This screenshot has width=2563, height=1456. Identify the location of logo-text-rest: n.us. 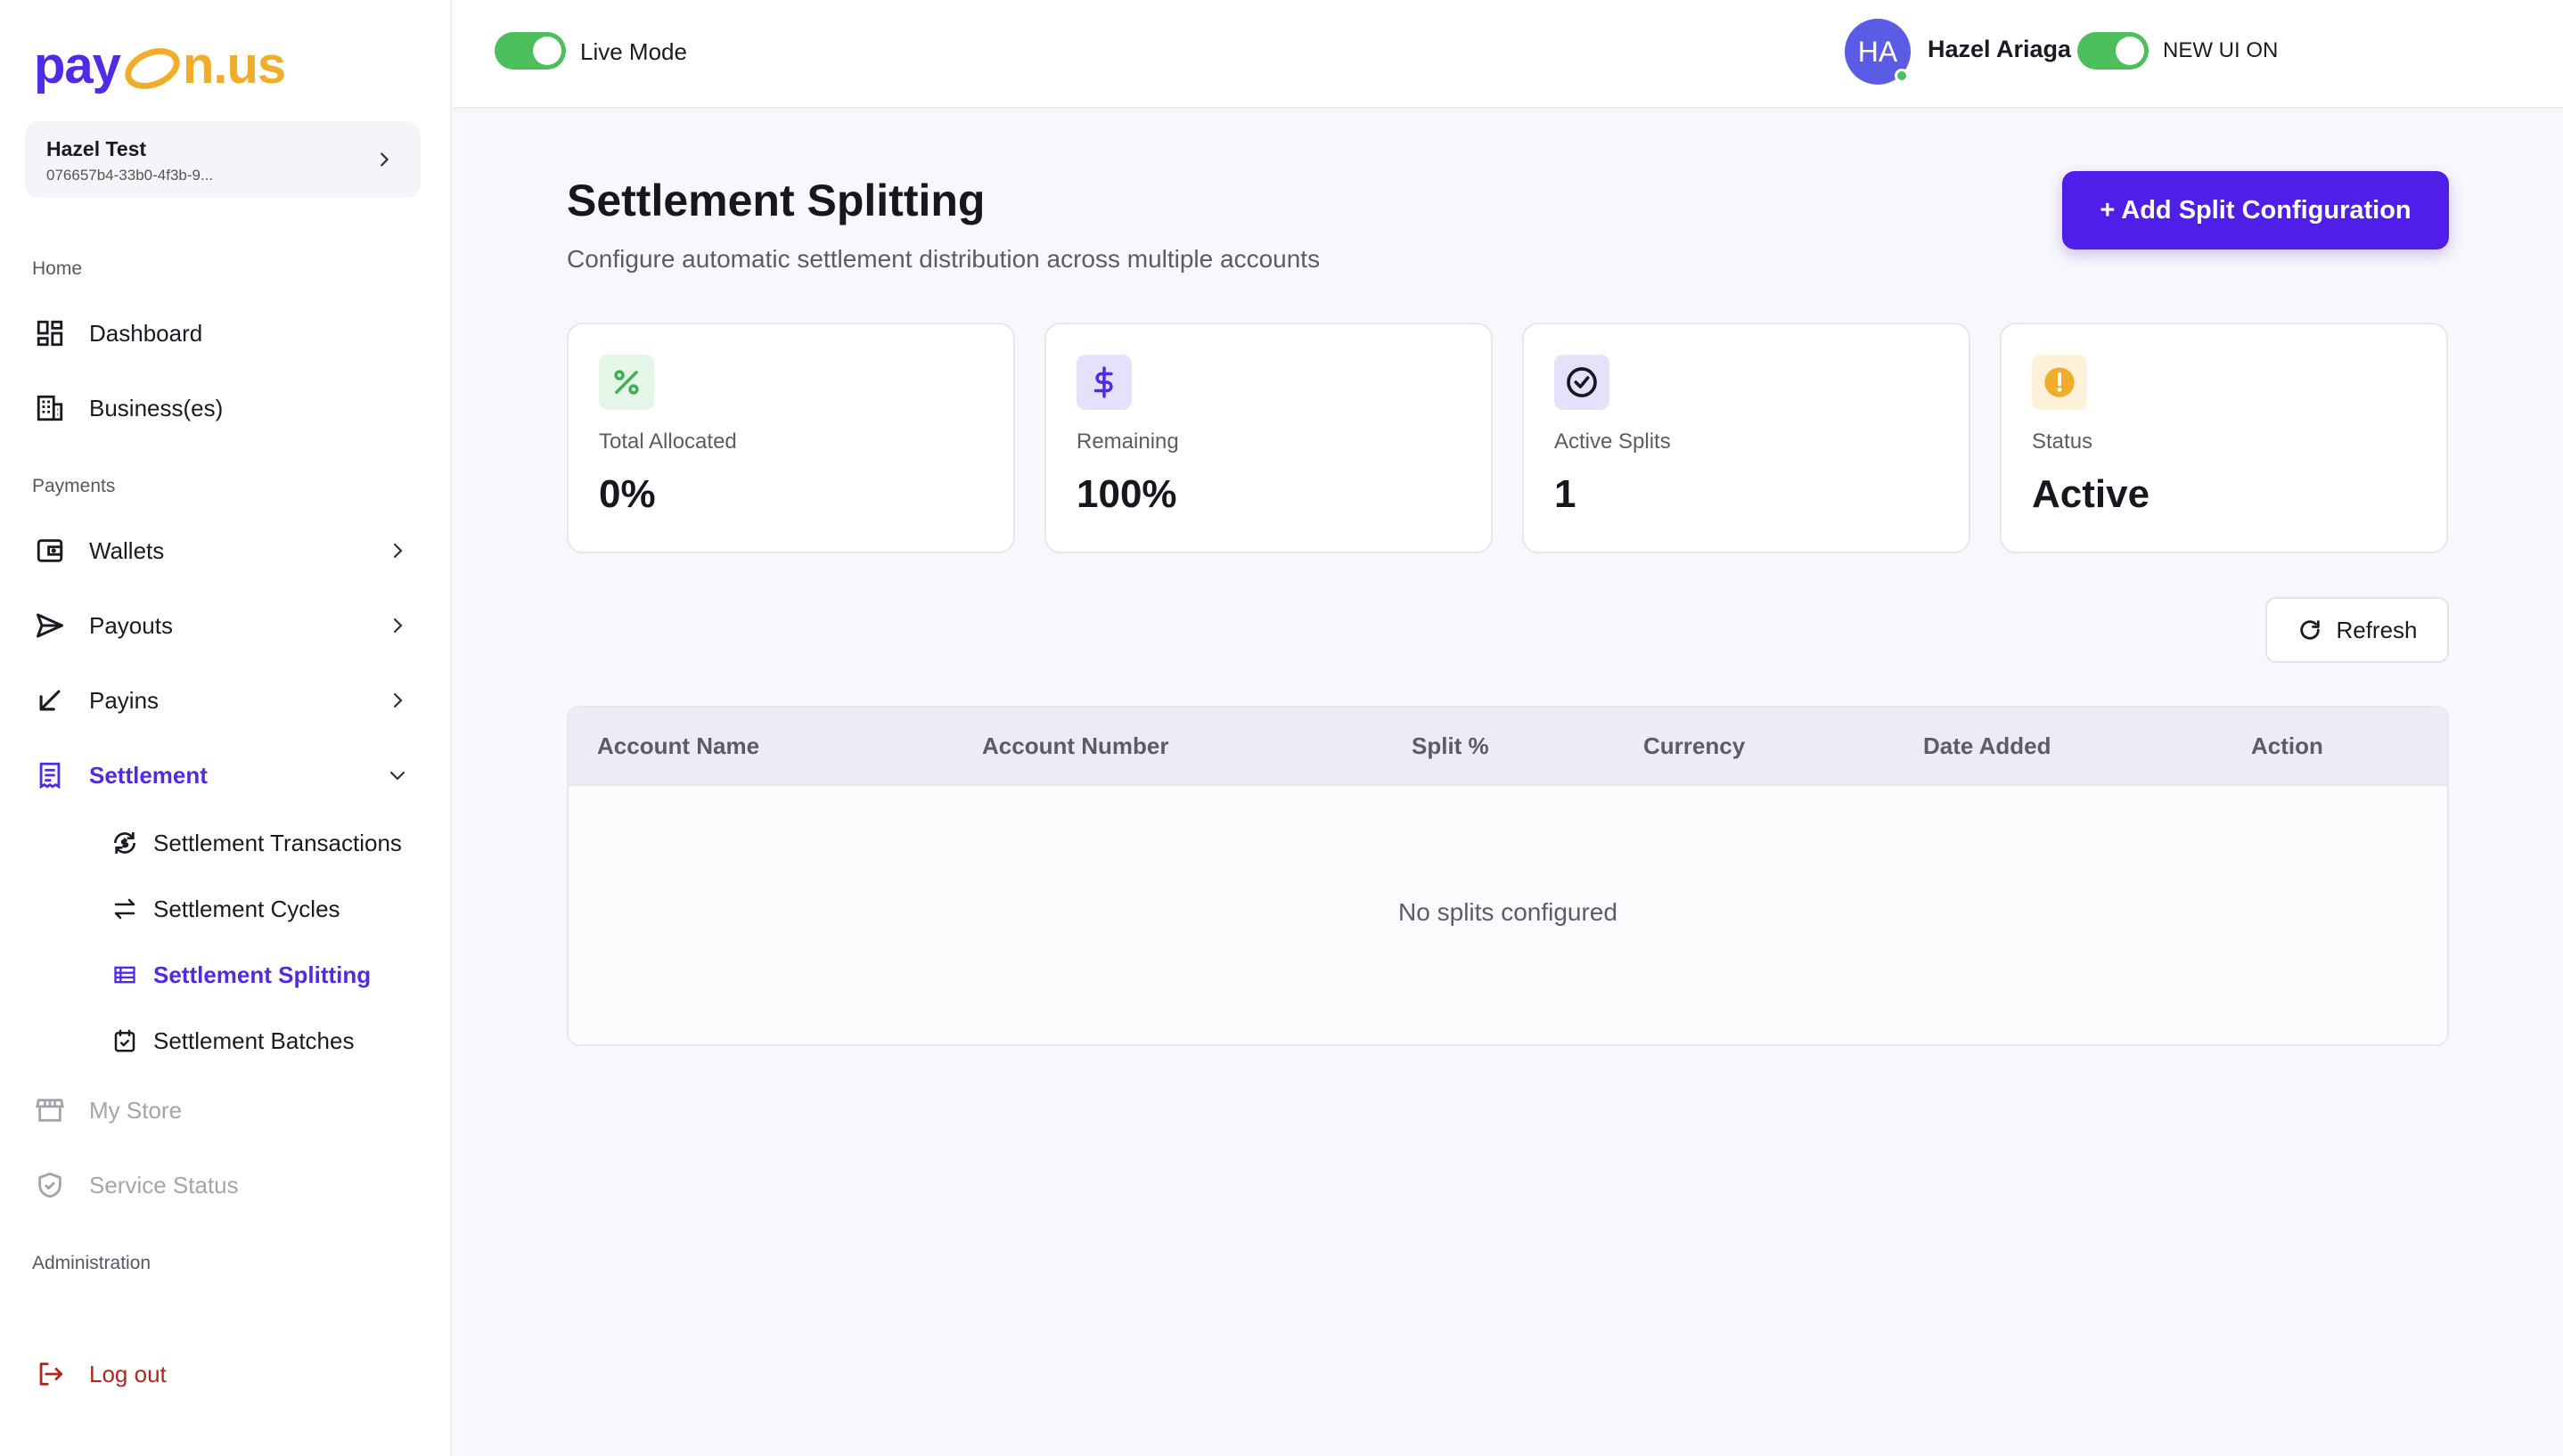
(234, 65).